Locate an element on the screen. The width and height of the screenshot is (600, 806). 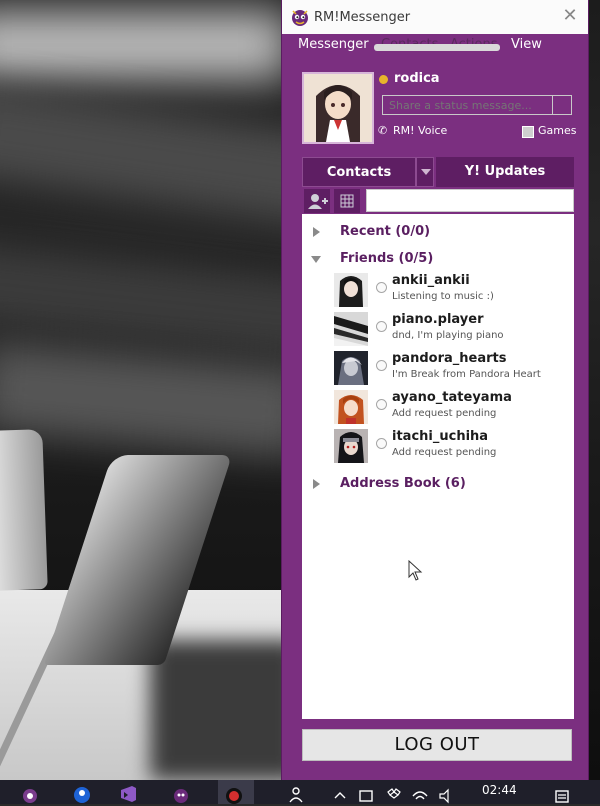
chevron-down-icon is located at coordinates (426, 172).